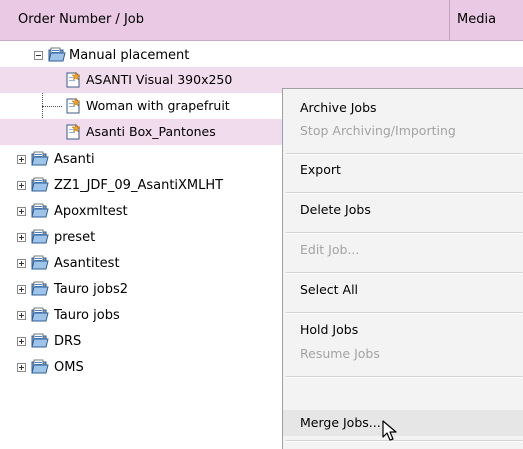  I want to click on column-divider, so click(449, 20).